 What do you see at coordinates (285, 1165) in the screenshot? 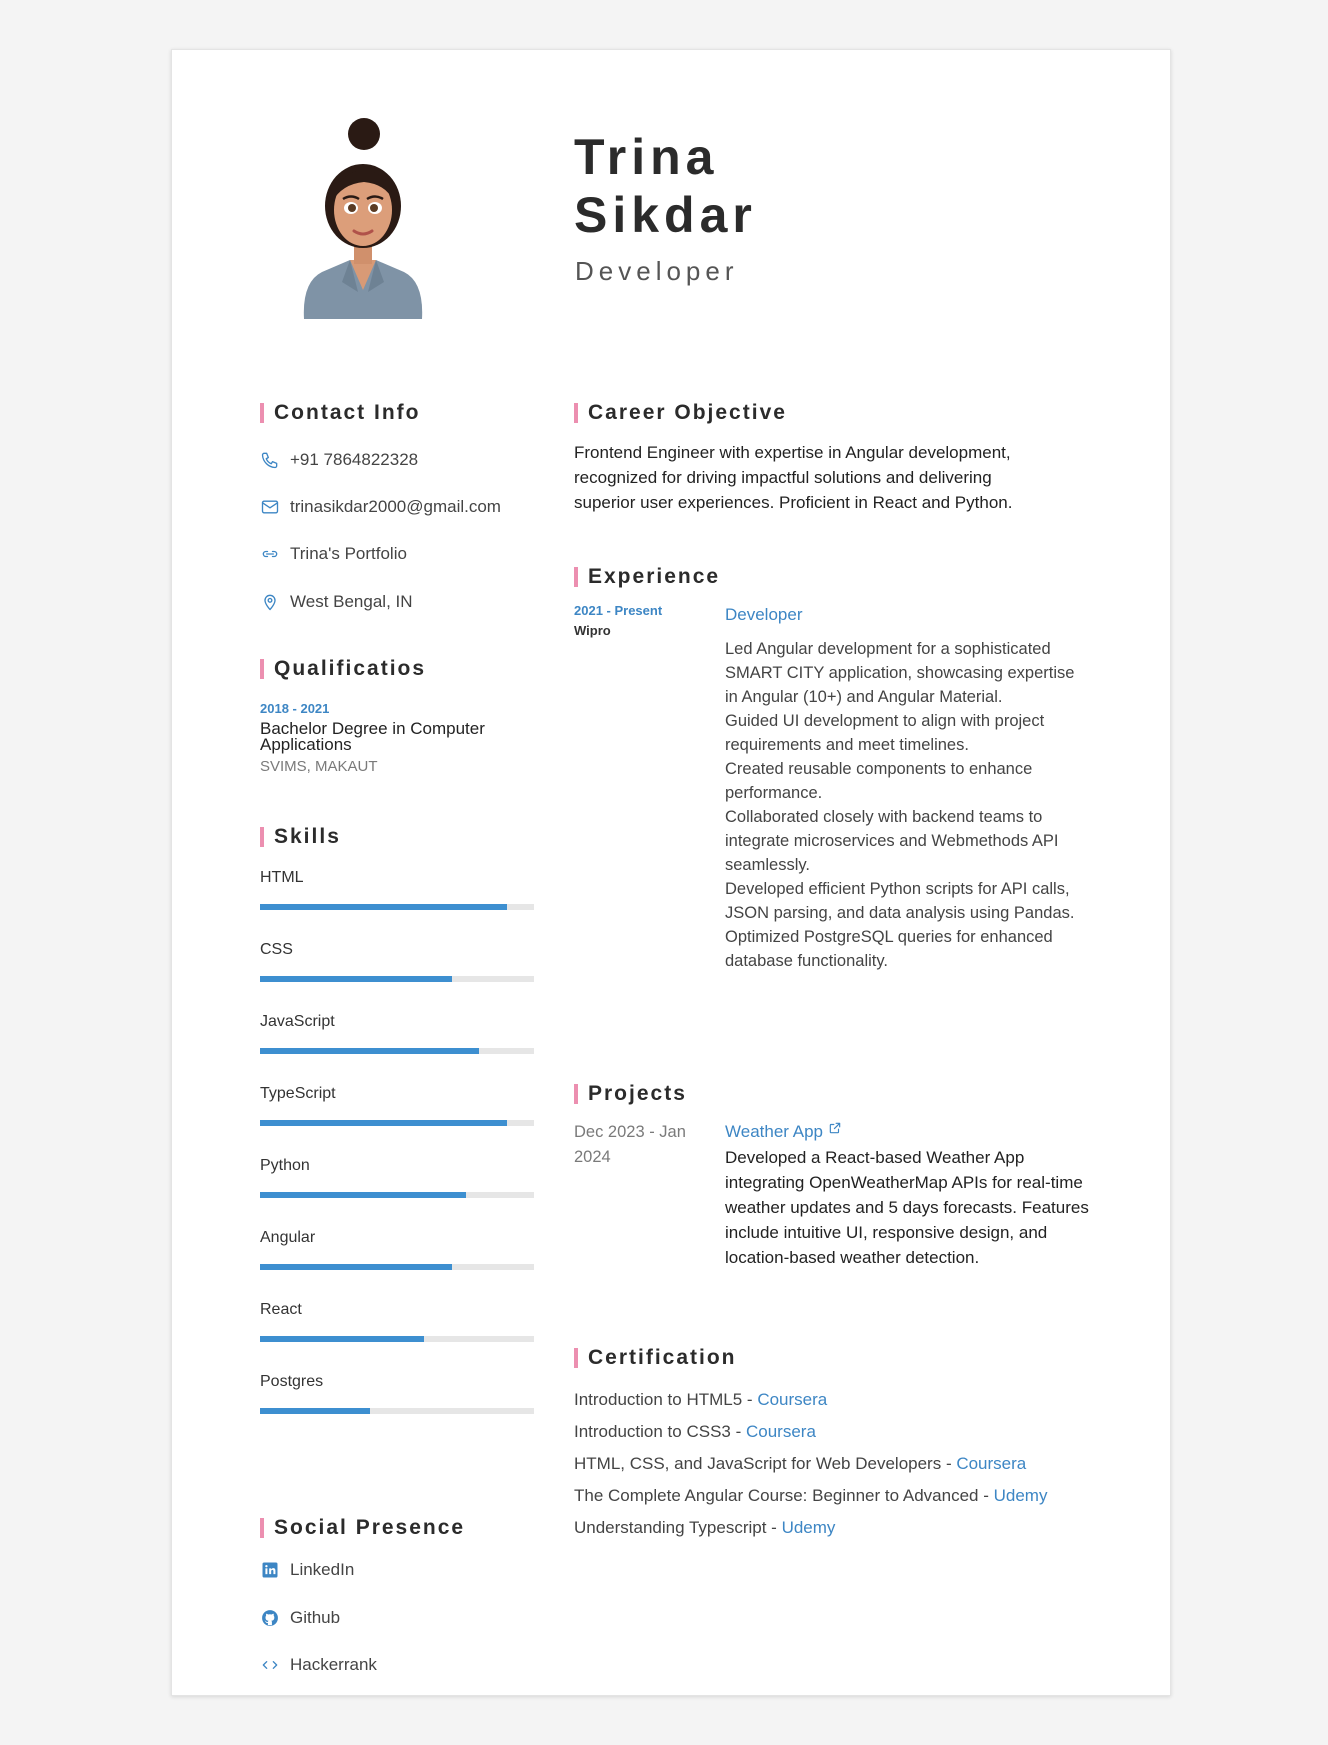
I see `skill-label: Python` at bounding box center [285, 1165].